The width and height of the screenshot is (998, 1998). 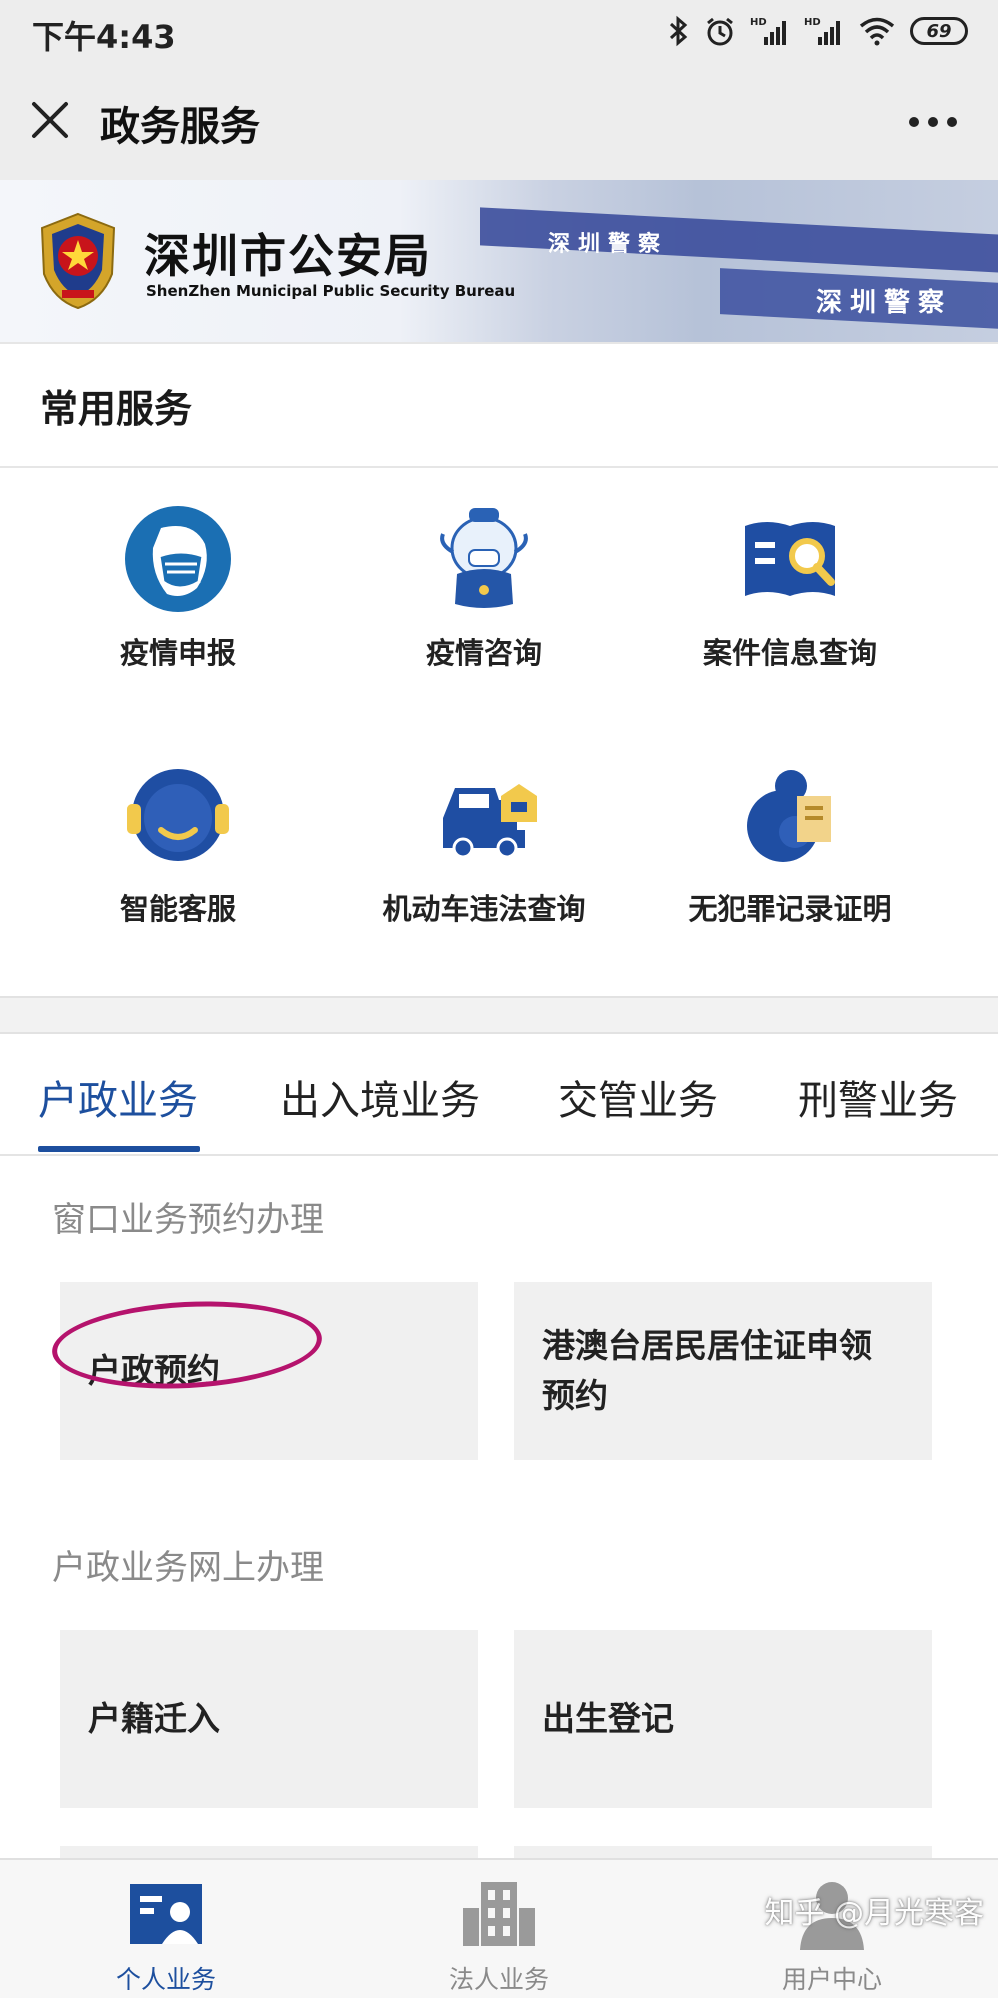 What do you see at coordinates (884, 303) in the screenshot?
I see `banner-sign-text-2: 深圳警察` at bounding box center [884, 303].